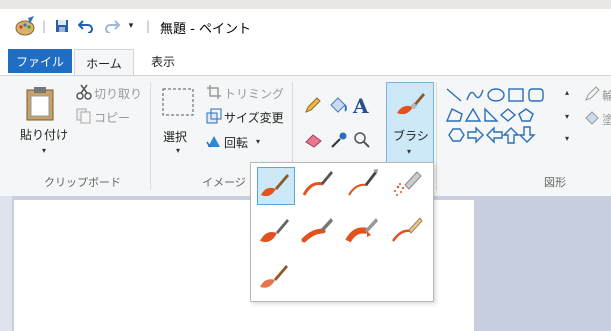 The image size is (611, 331). What do you see at coordinates (104, 62) in the screenshot?
I see `tab-home: ホーム` at bounding box center [104, 62].